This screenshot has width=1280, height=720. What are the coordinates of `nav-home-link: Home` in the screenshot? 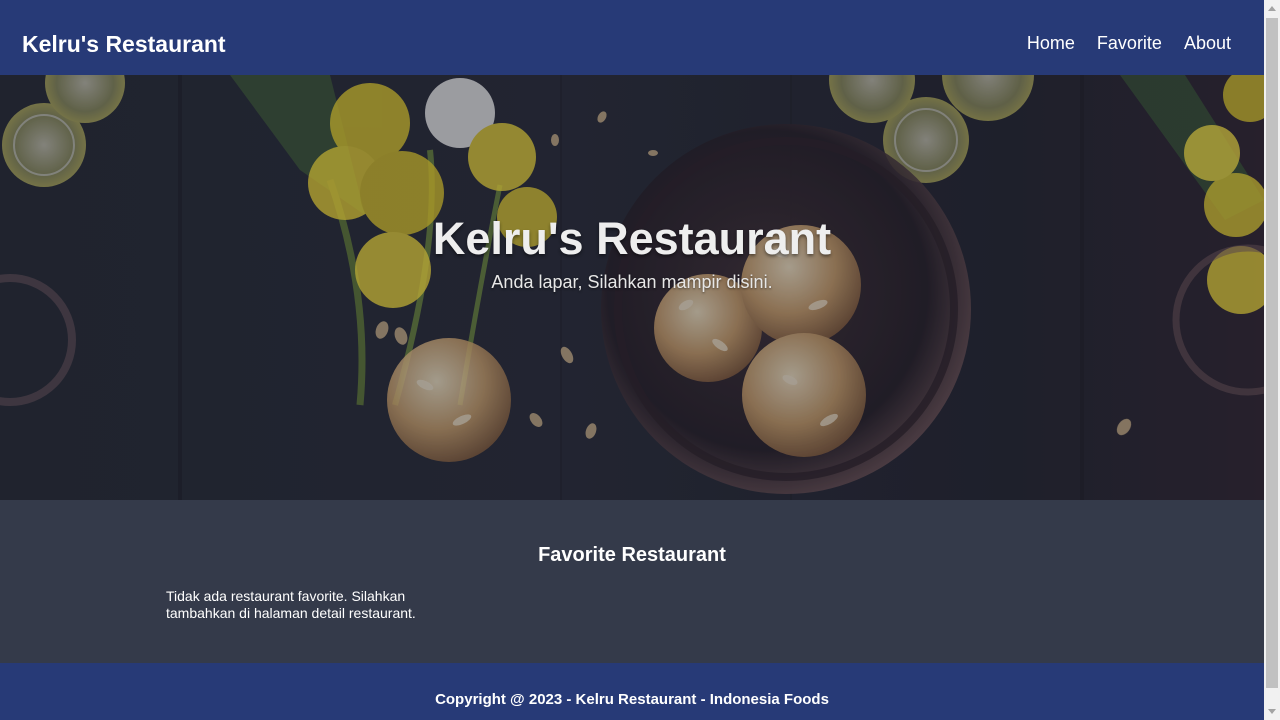 It's located at (1051, 43).